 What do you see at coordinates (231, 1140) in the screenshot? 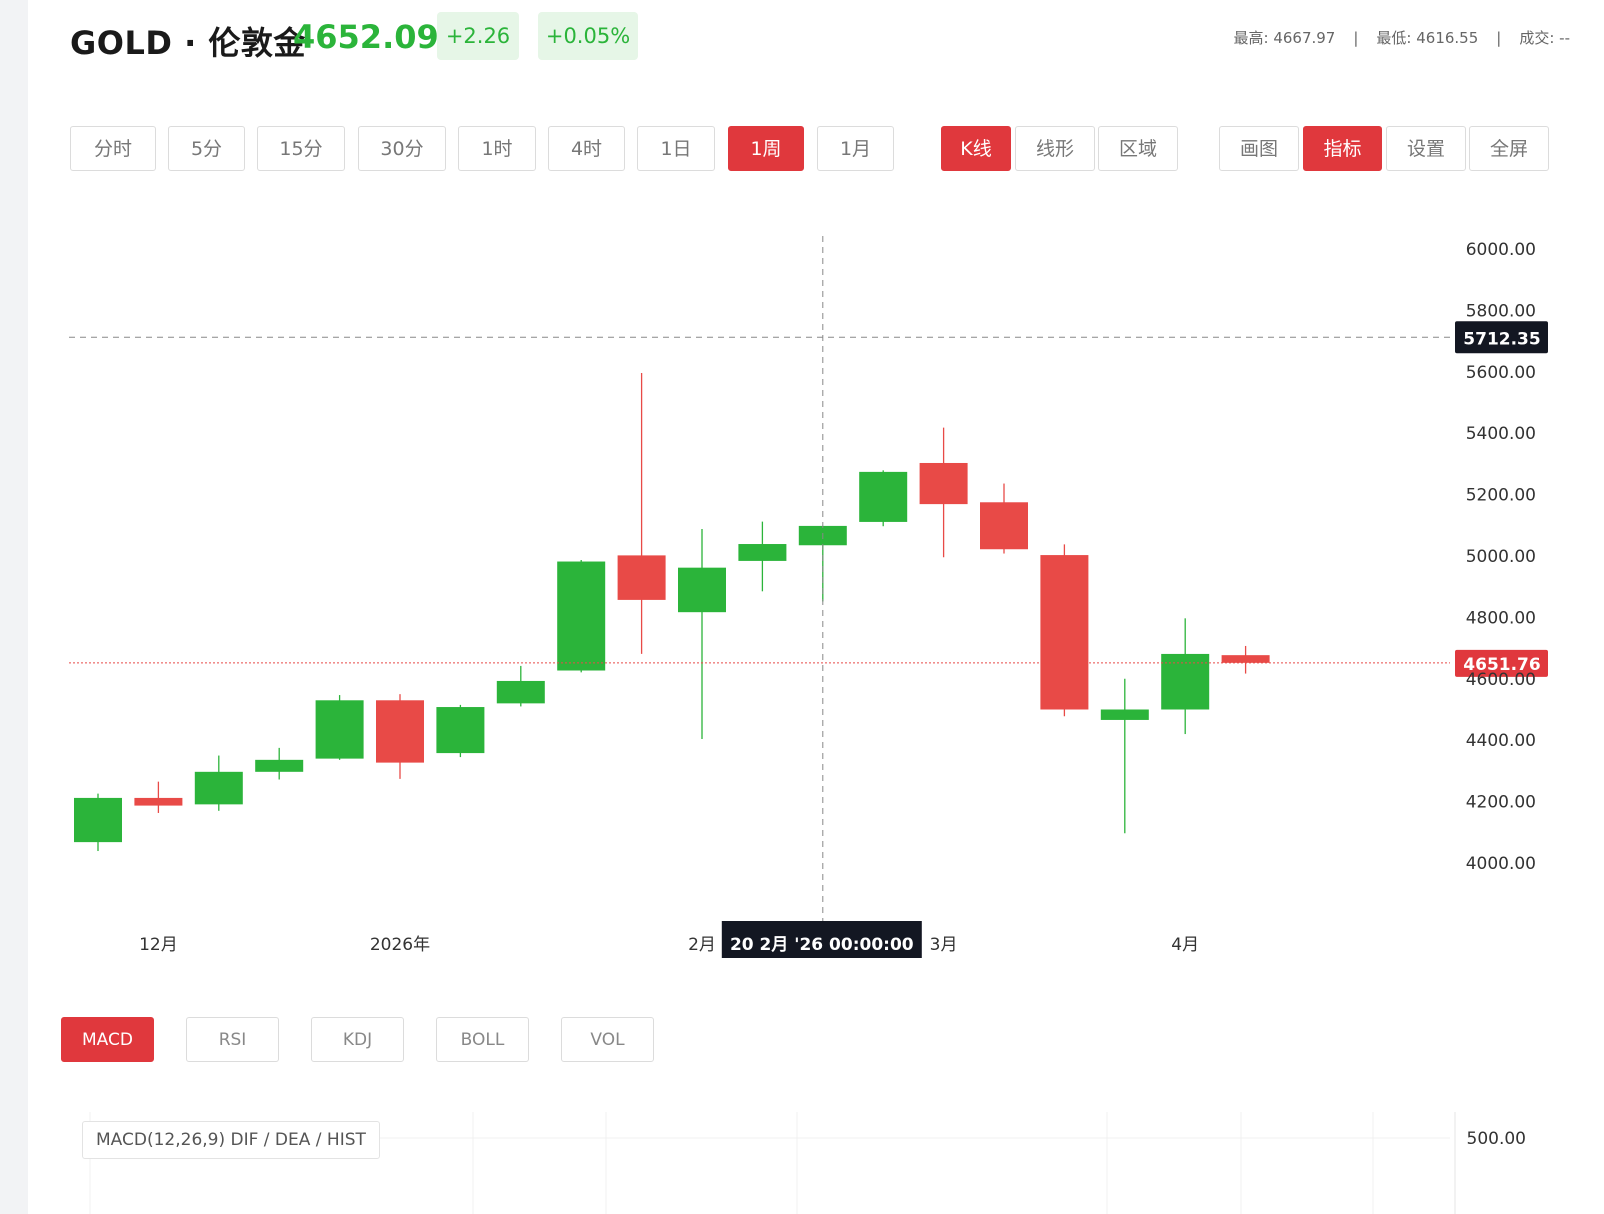
I see `macd-legend: MACD(12,26,9) DIF / DEA / HIST` at bounding box center [231, 1140].